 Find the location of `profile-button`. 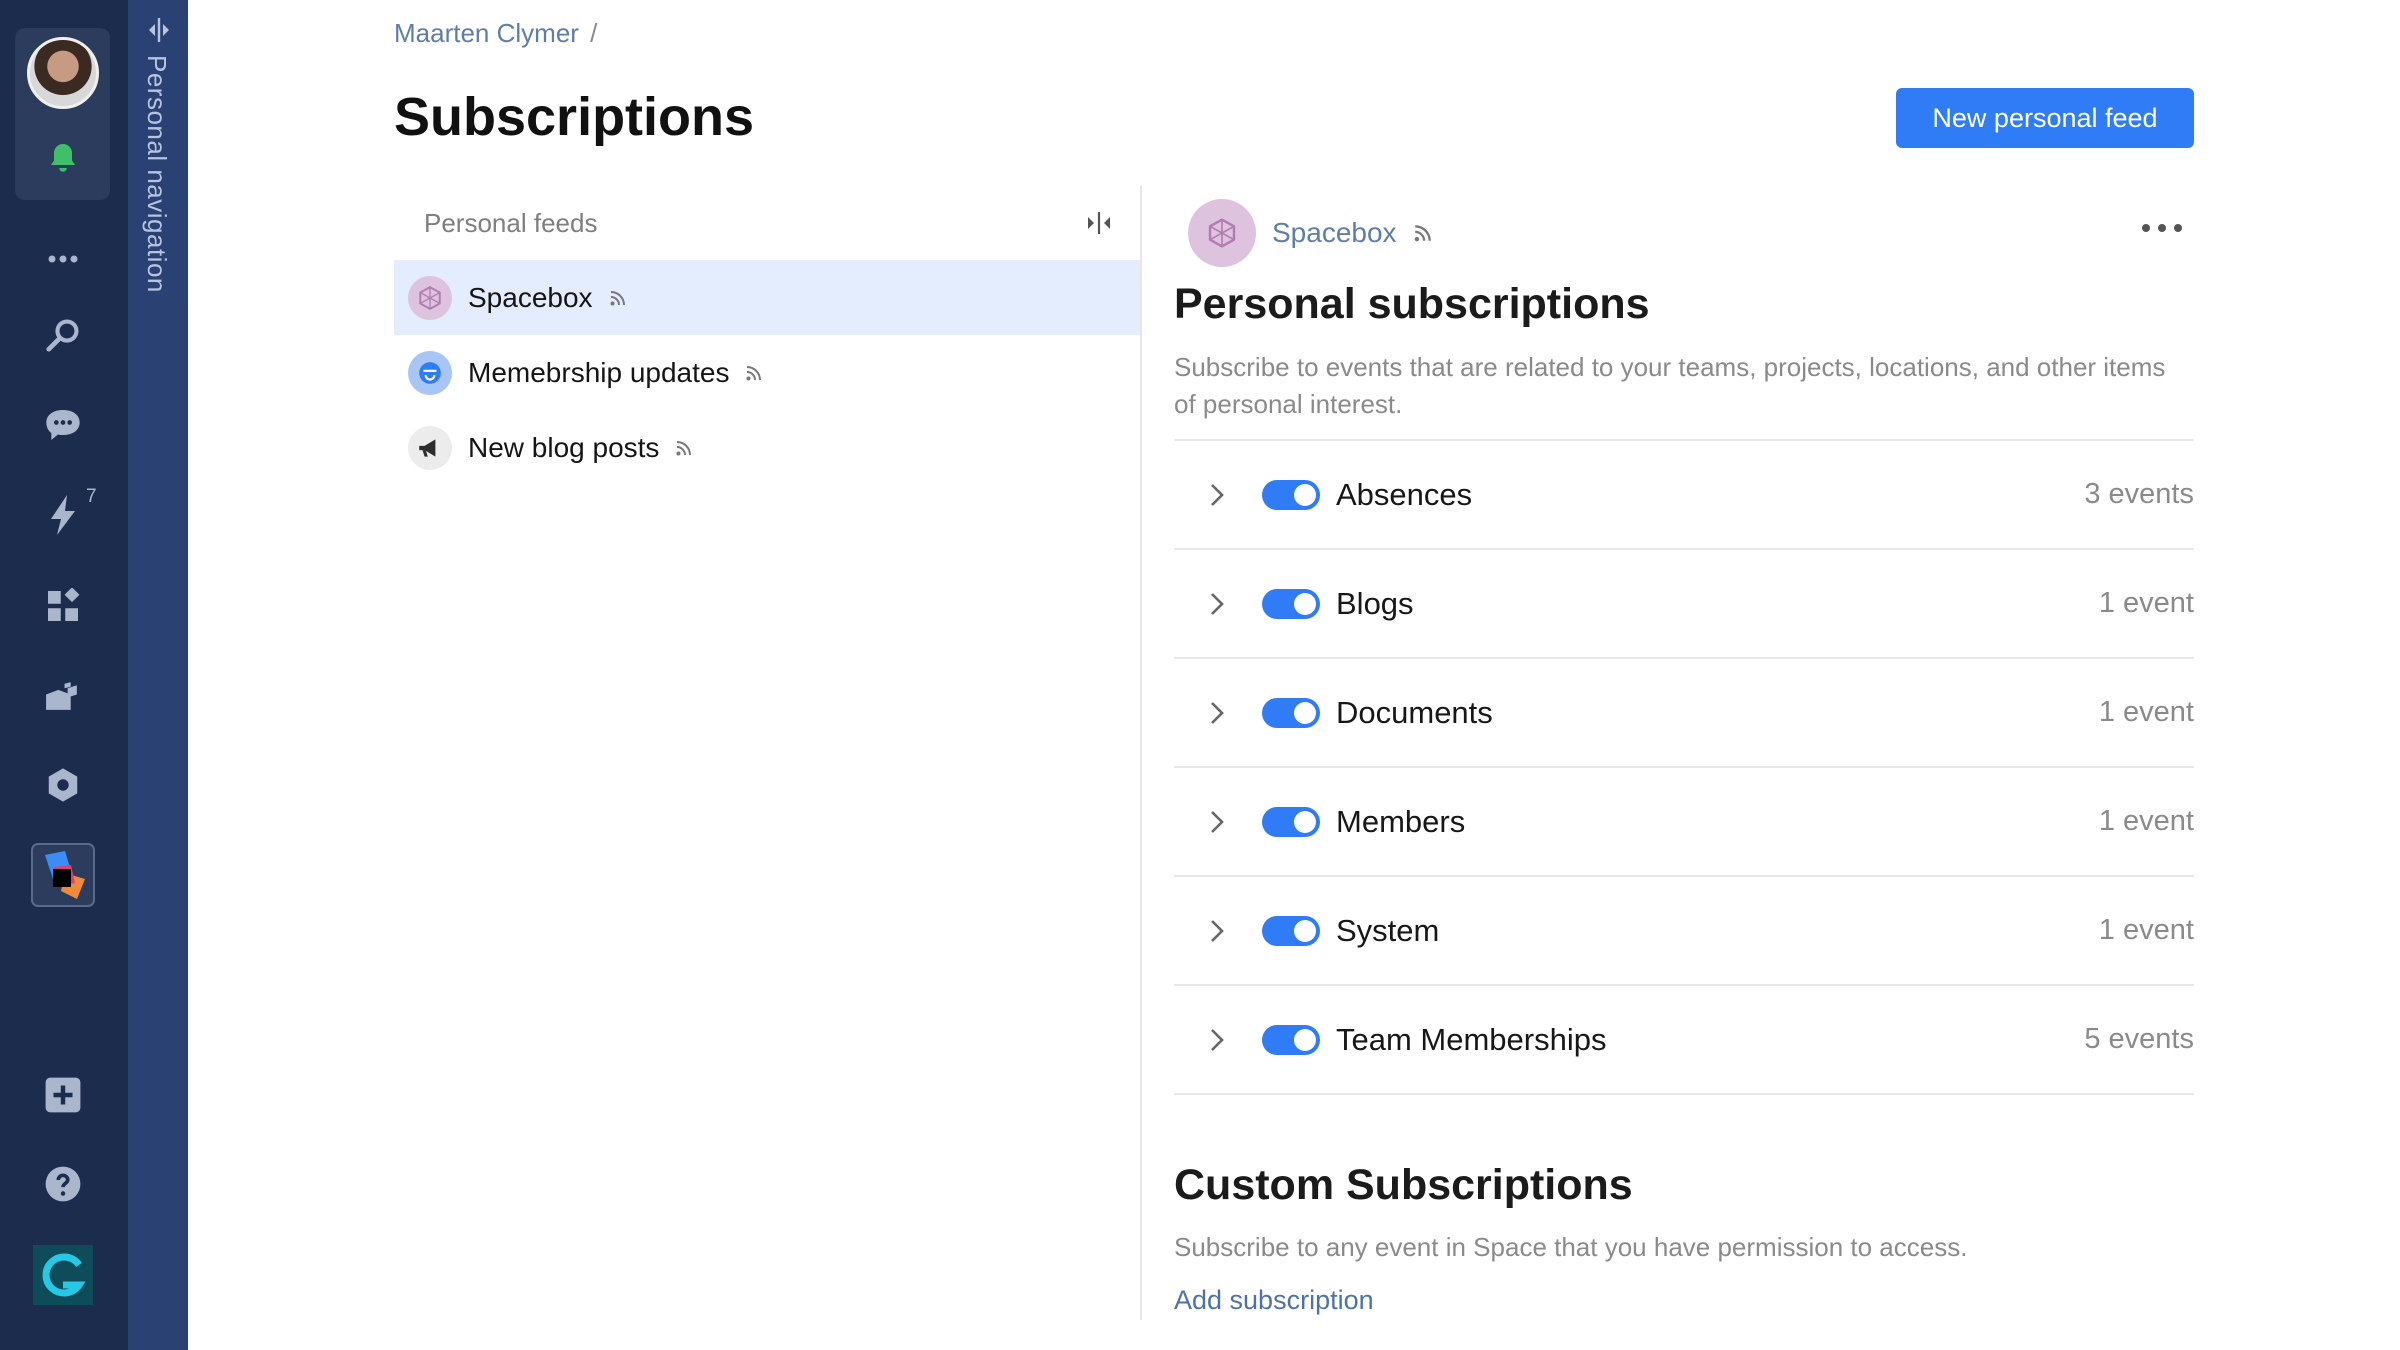

profile-button is located at coordinates (62, 73).